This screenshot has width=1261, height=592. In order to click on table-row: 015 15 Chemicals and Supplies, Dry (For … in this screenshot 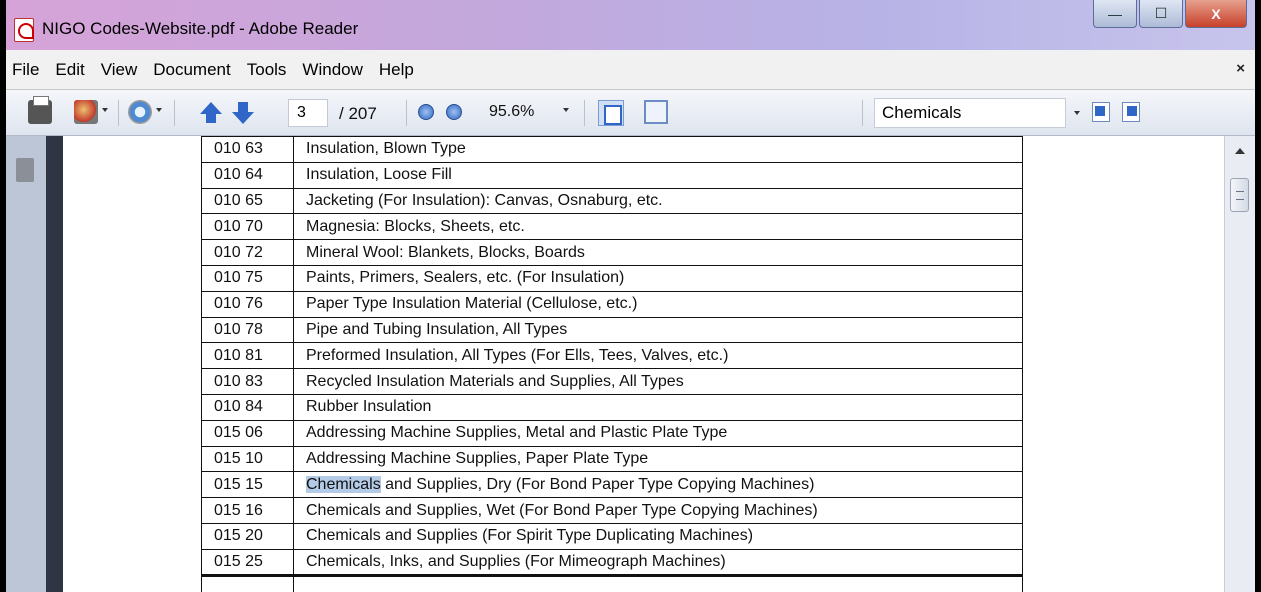, I will do `click(612, 485)`.